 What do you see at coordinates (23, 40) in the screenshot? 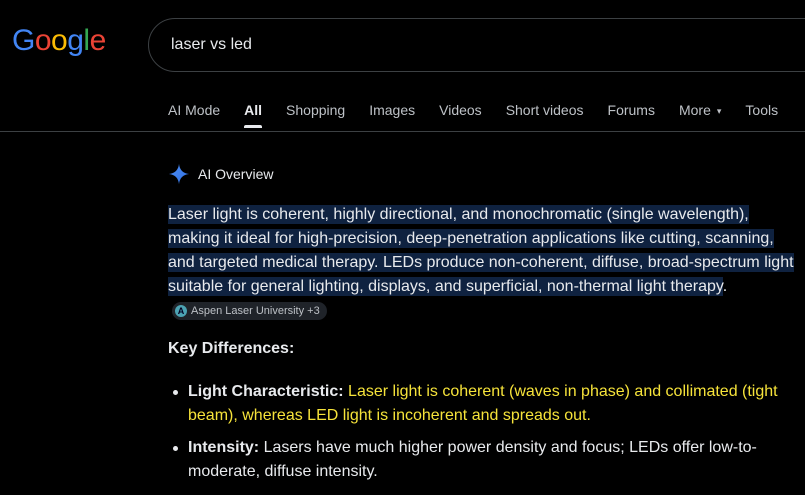
I see `logo-letter: G` at bounding box center [23, 40].